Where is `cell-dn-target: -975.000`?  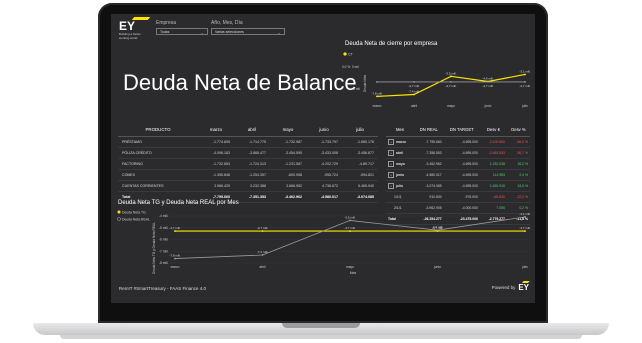
cell-dn-target: -975.000 is located at coordinates (461, 197).